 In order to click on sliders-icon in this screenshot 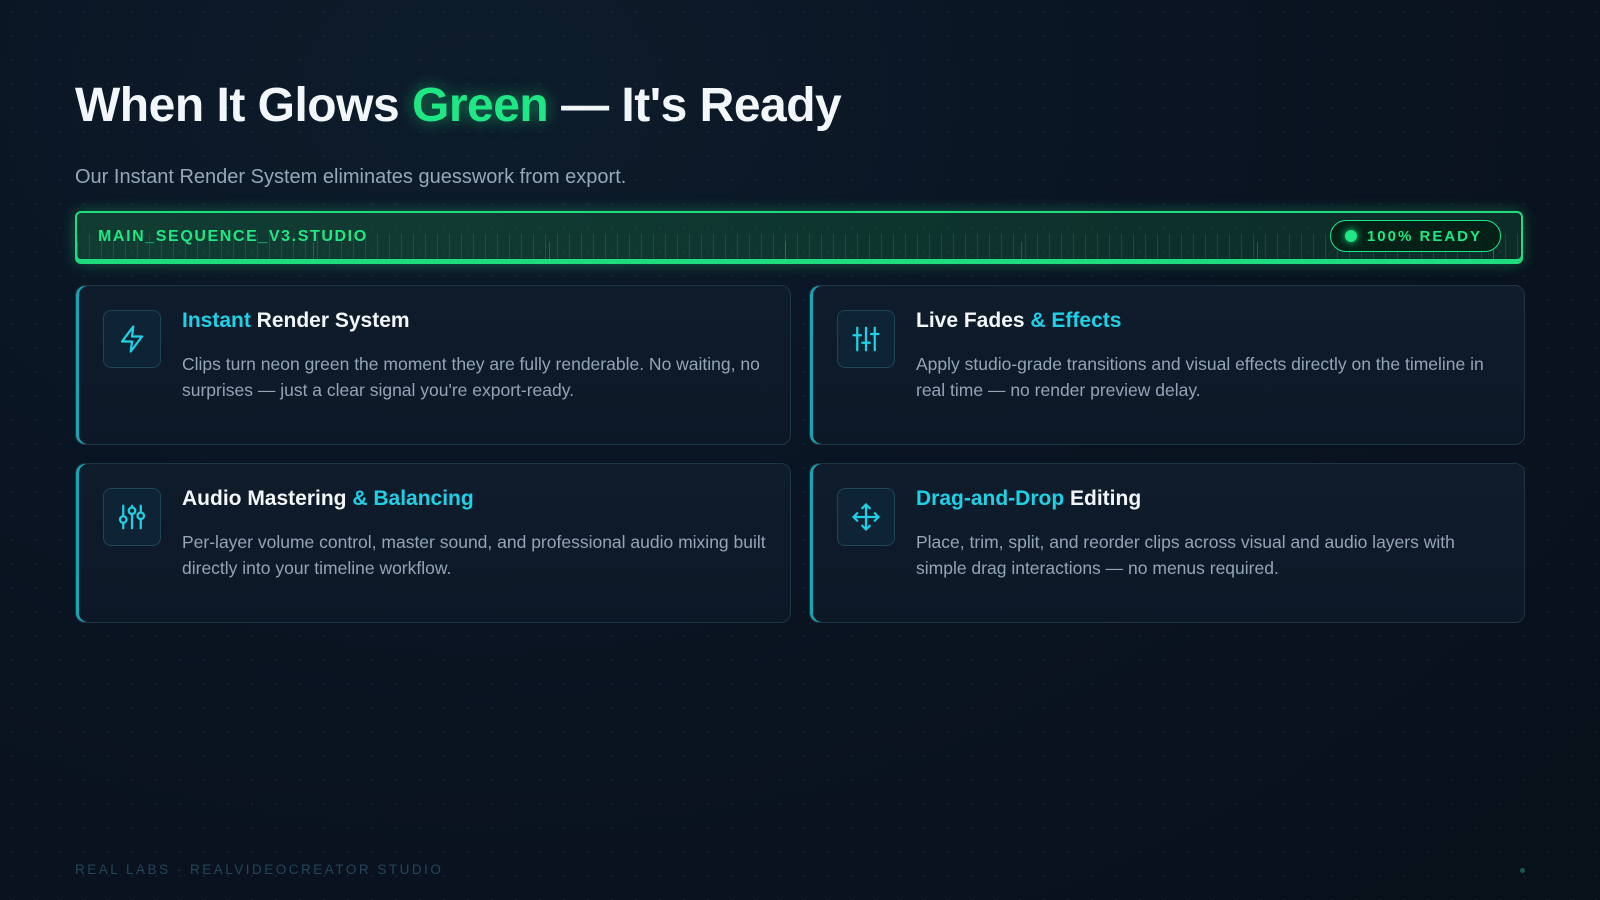, I will do `click(866, 339)`.